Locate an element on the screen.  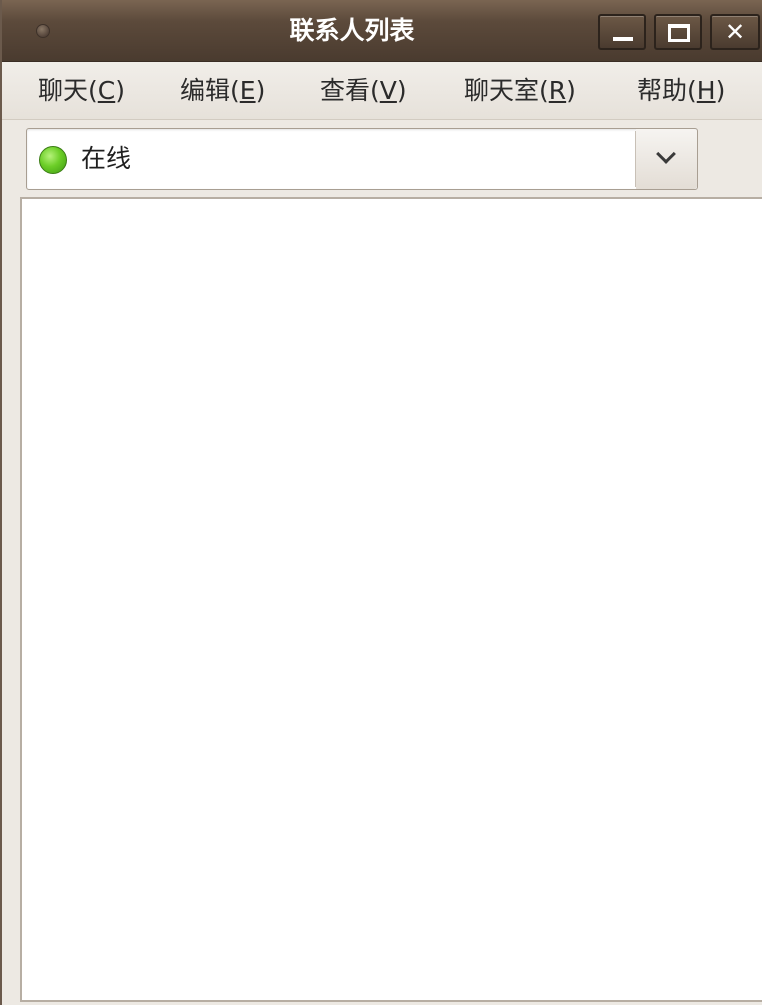
minimize-button is located at coordinates (622, 32).